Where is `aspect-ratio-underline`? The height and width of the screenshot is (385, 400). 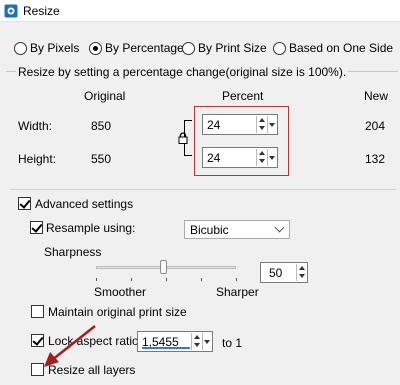 aspect-ratio-underline is located at coordinates (166, 348).